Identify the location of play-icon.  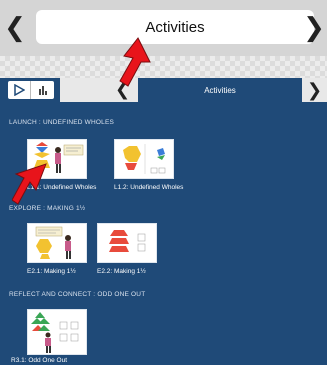
(19, 90).